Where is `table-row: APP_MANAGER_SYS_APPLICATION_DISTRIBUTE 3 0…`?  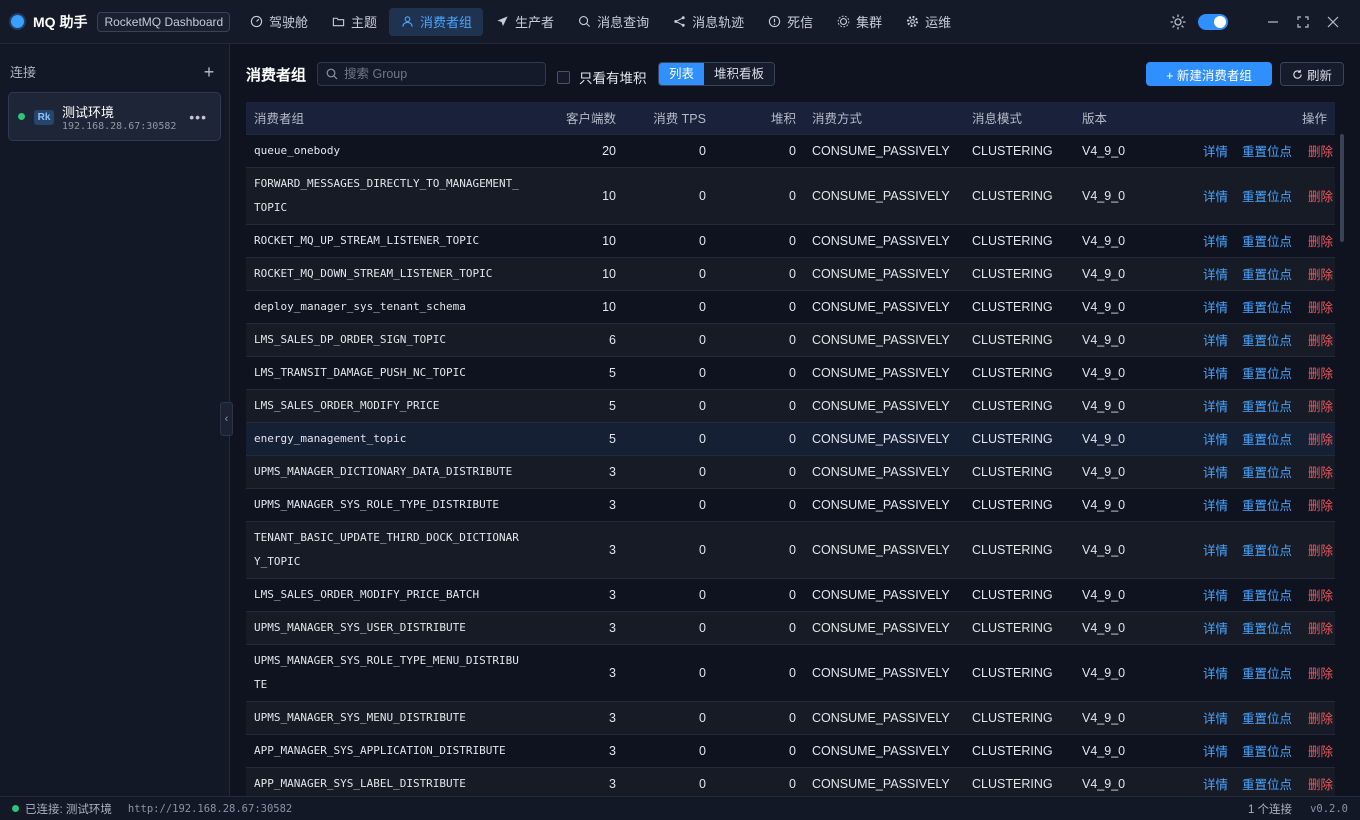
table-row: APP_MANAGER_SYS_APPLICATION_DISTRIBUTE 3 0… is located at coordinates (790, 750).